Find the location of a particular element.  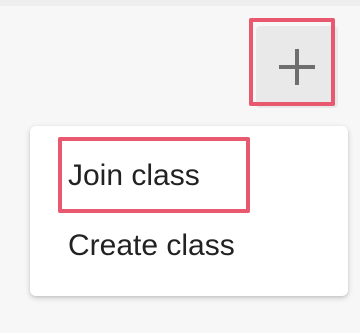

create-class-label: Create class is located at coordinates (151, 245).